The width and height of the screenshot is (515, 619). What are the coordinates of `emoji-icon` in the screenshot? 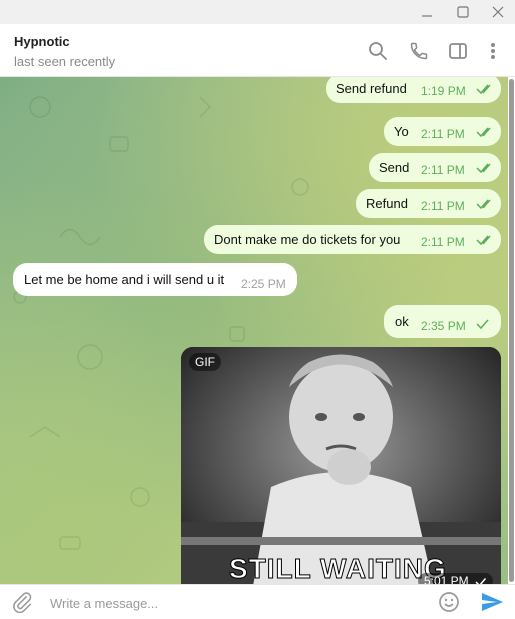 It's located at (449, 602).